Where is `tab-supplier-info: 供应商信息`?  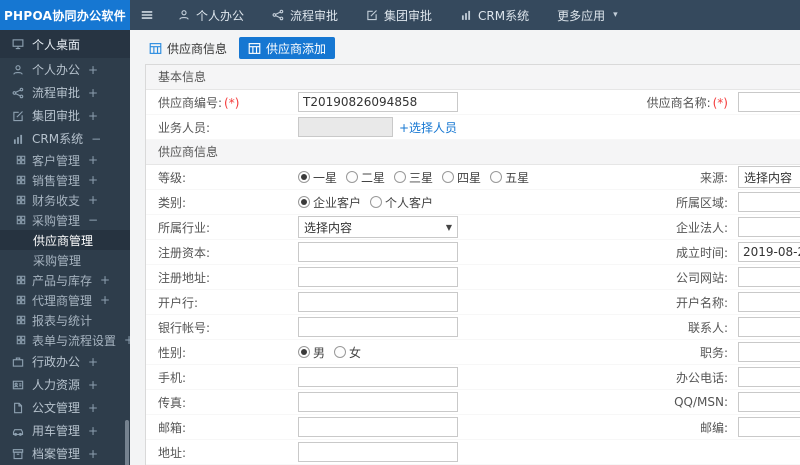 tab-supplier-info: 供应商信息 is located at coordinates (188, 48).